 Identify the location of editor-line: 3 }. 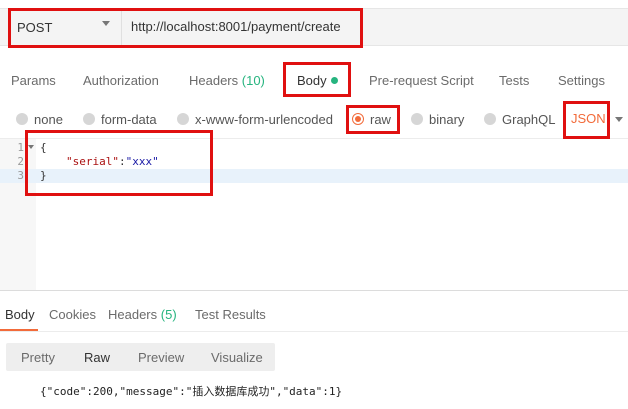
(314, 176).